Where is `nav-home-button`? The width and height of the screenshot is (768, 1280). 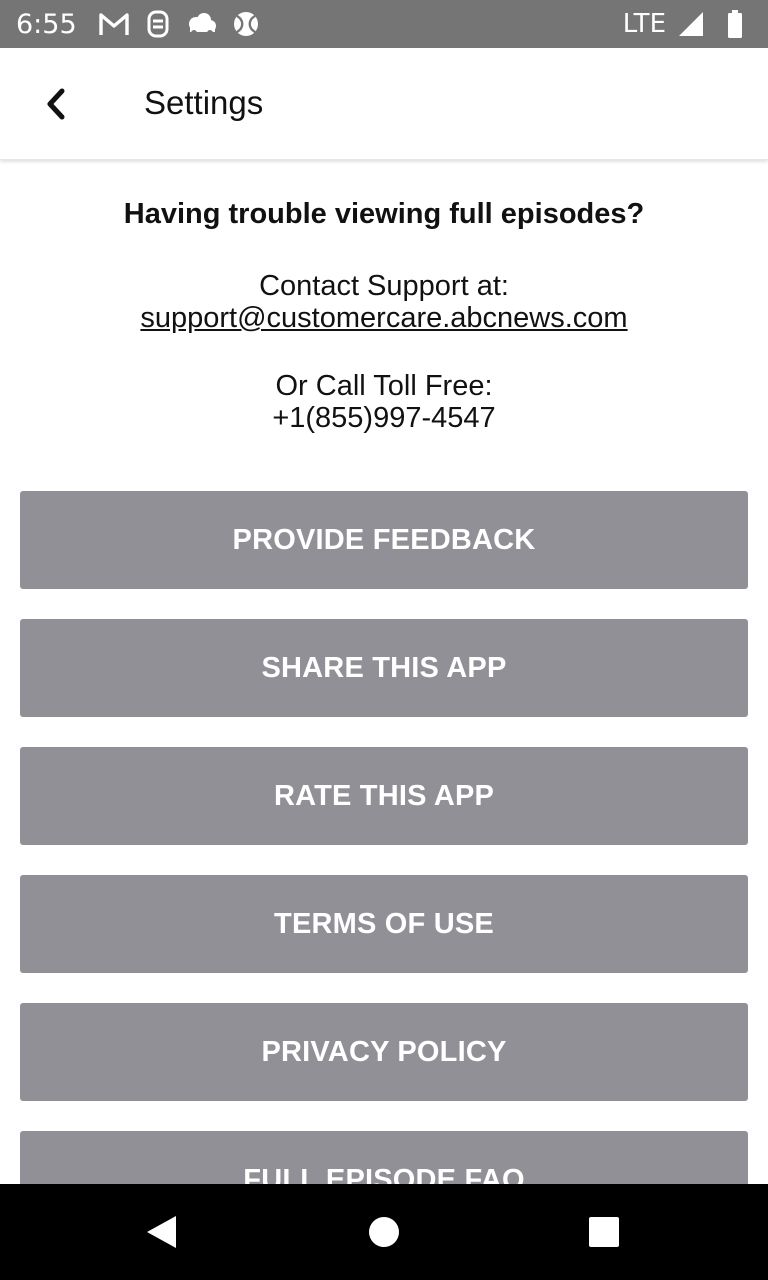 nav-home-button is located at coordinates (384, 1232).